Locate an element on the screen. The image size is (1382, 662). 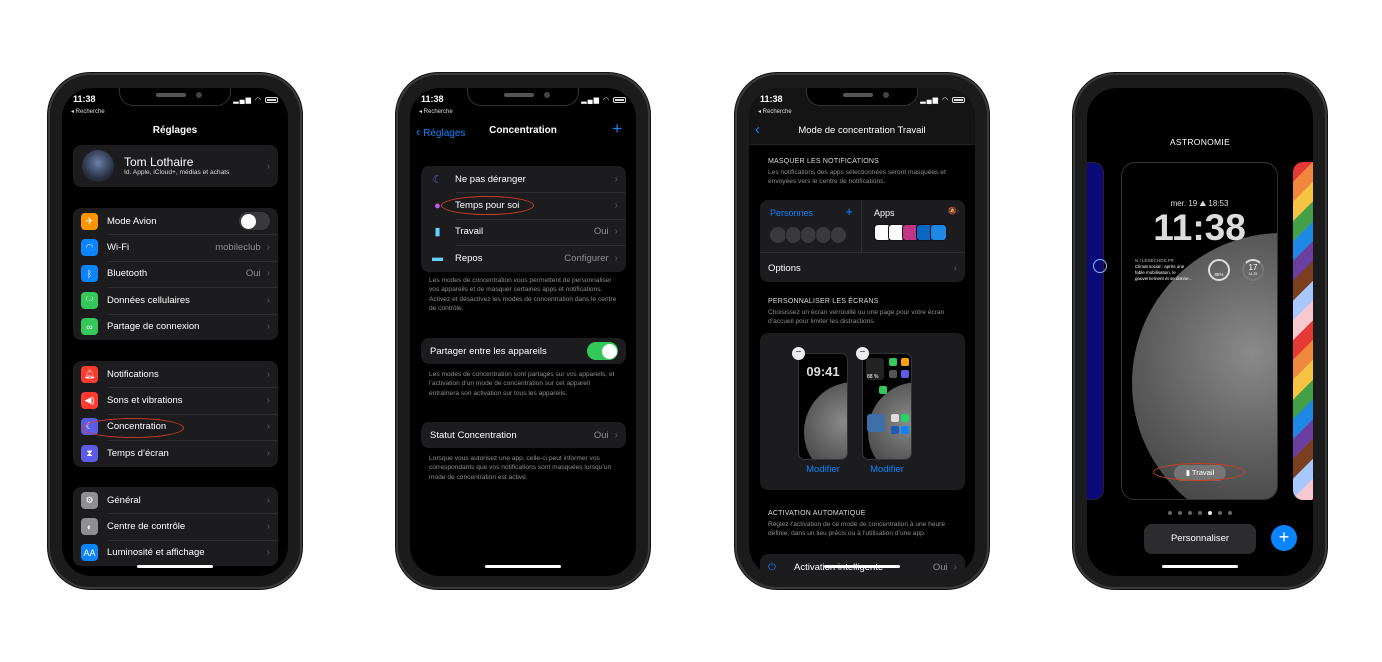
customize-button: Personnaliser is located at coordinates (1200, 539).